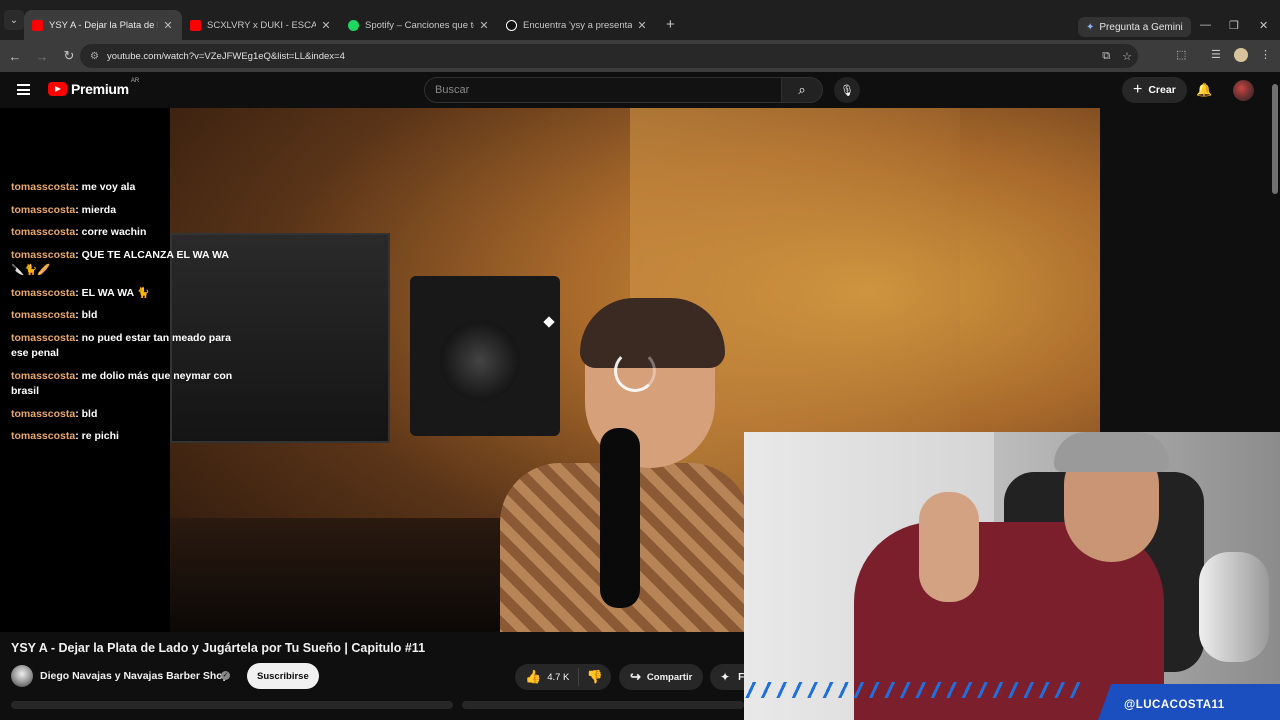 The width and height of the screenshot is (1280, 720). Describe the element at coordinates (670, 24) in the screenshot. I see `new-tab-plus-icon: +` at that location.